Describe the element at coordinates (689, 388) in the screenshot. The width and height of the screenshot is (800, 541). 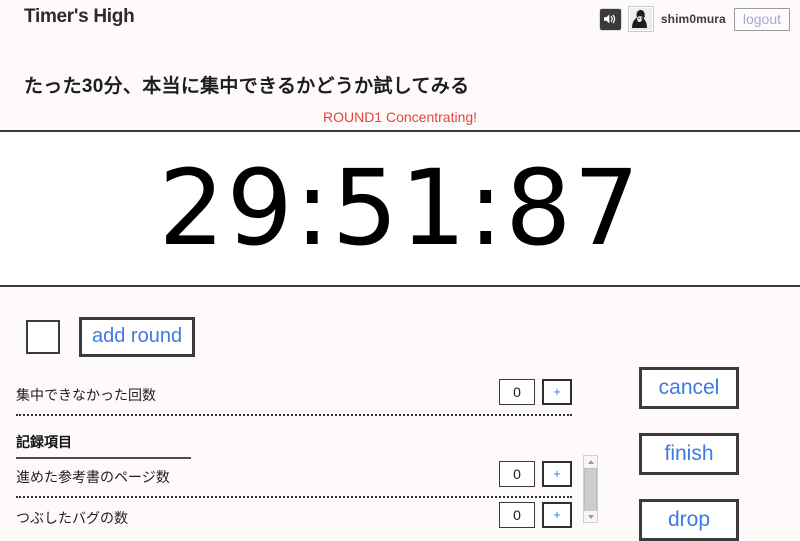
I see `cancel-button: cancel` at that location.